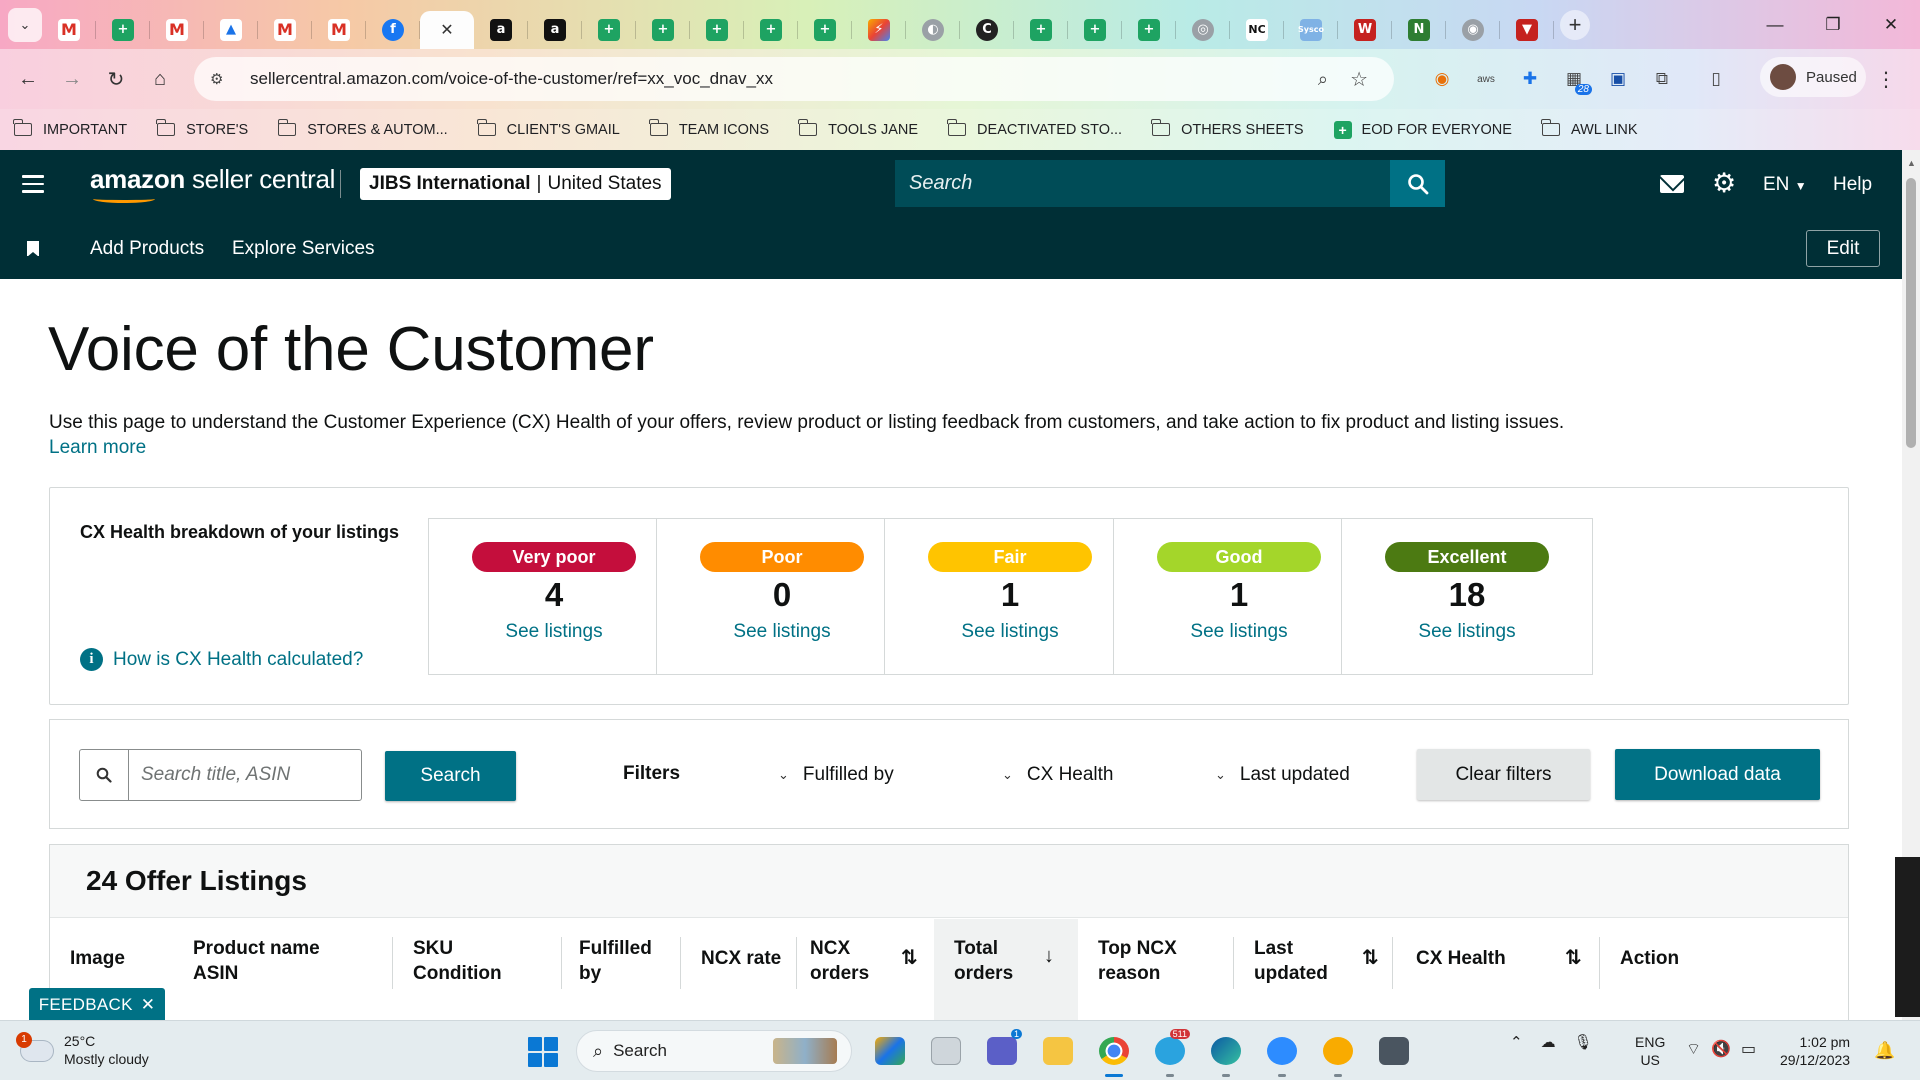 This screenshot has width=1920, height=1080. I want to click on copilot-app-icon, so click(890, 1051).